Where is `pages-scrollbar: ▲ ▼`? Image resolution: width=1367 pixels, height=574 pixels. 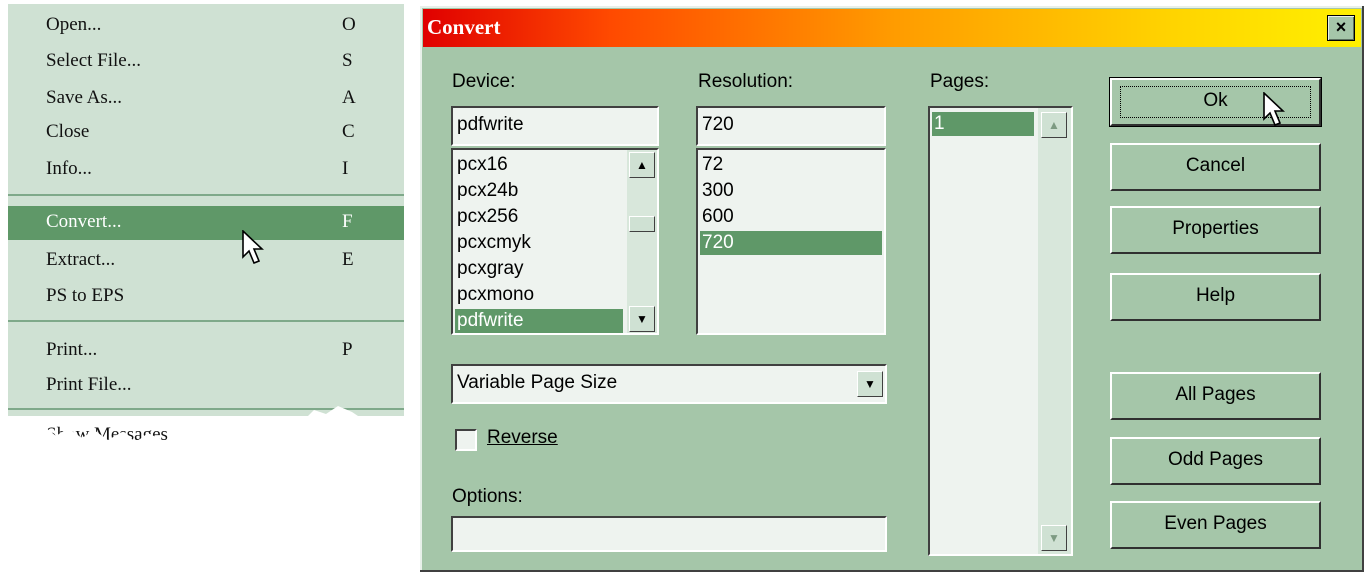 pages-scrollbar: ▲ ▼ is located at coordinates (1054, 331).